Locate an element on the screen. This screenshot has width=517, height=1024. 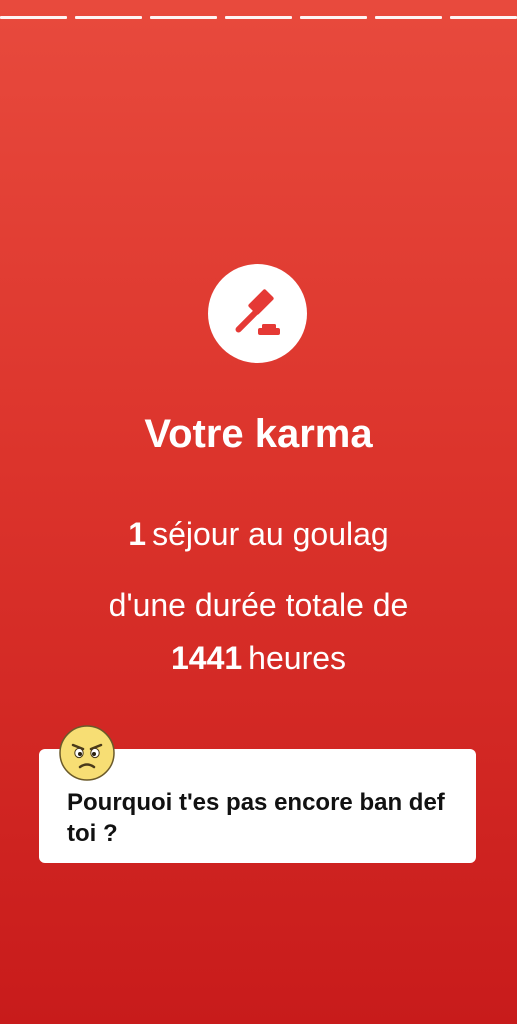
stays-label: séjour au goulag is located at coordinates (270, 534).